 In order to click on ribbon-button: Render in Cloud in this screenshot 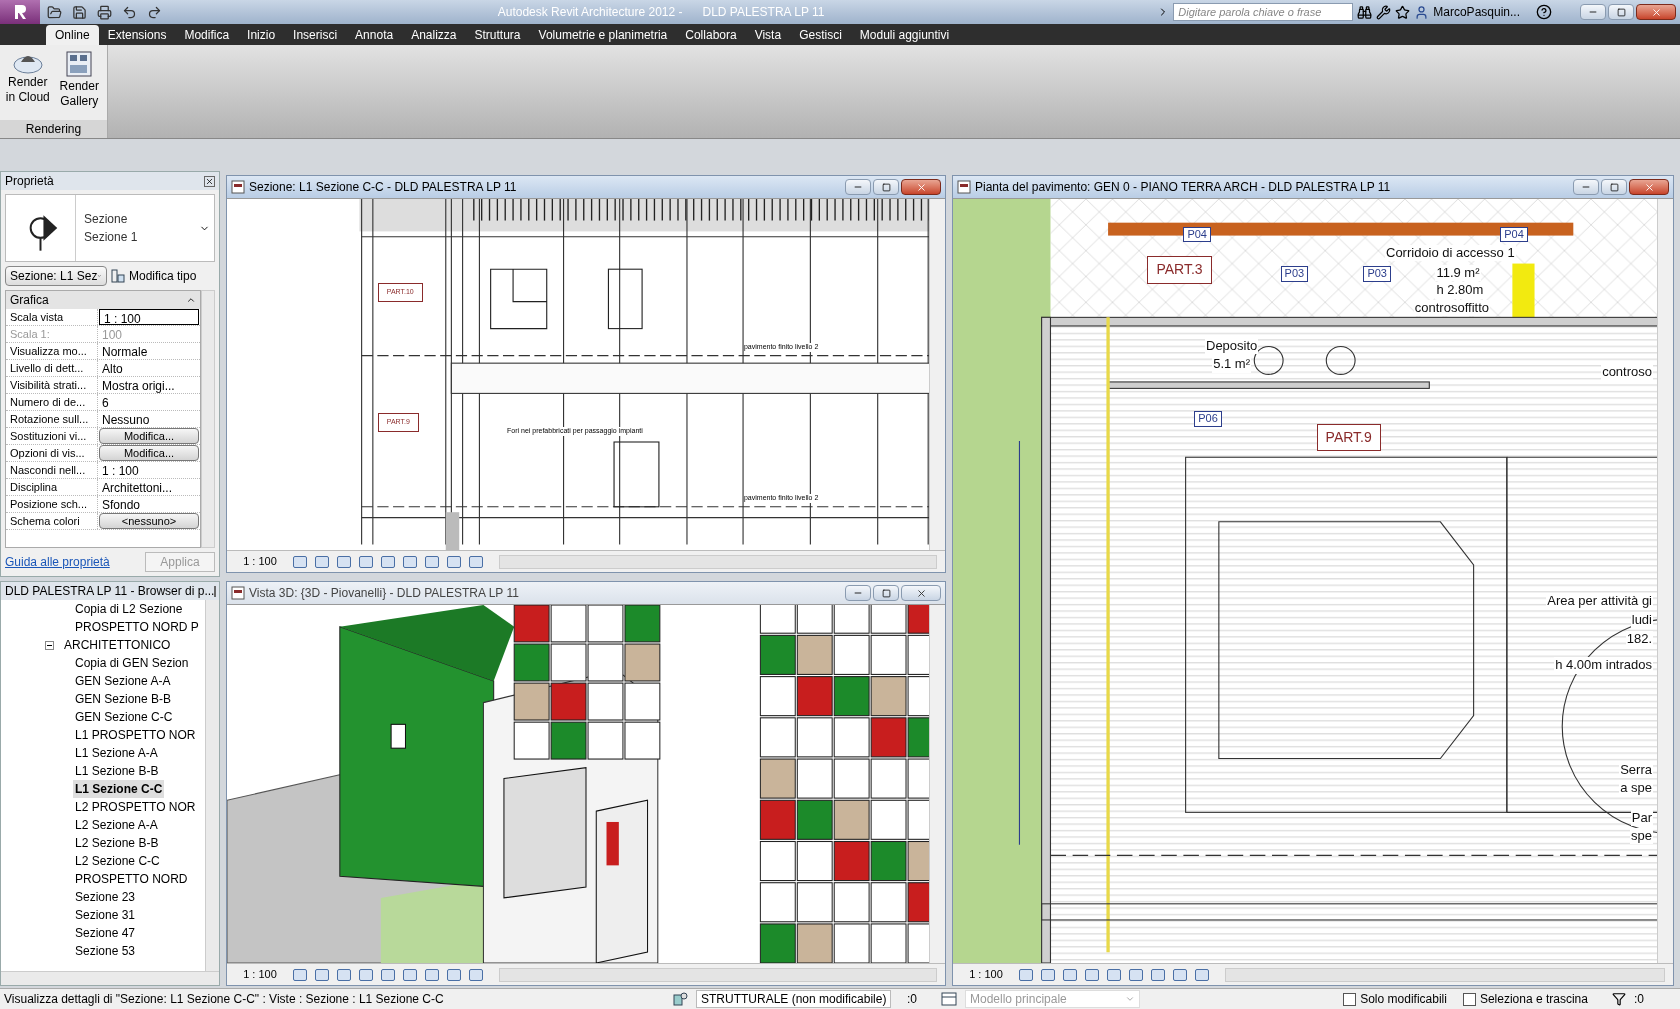, I will do `click(28, 84)`.